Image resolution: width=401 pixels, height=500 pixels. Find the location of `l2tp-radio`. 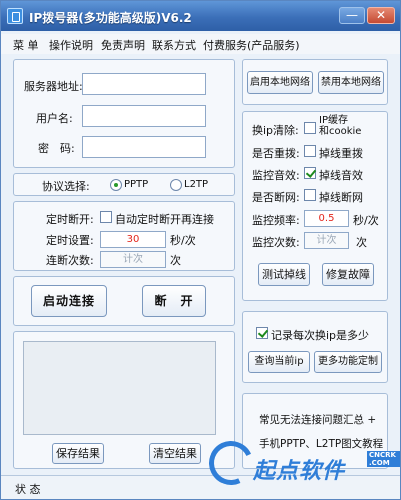

l2tp-radio is located at coordinates (176, 185).